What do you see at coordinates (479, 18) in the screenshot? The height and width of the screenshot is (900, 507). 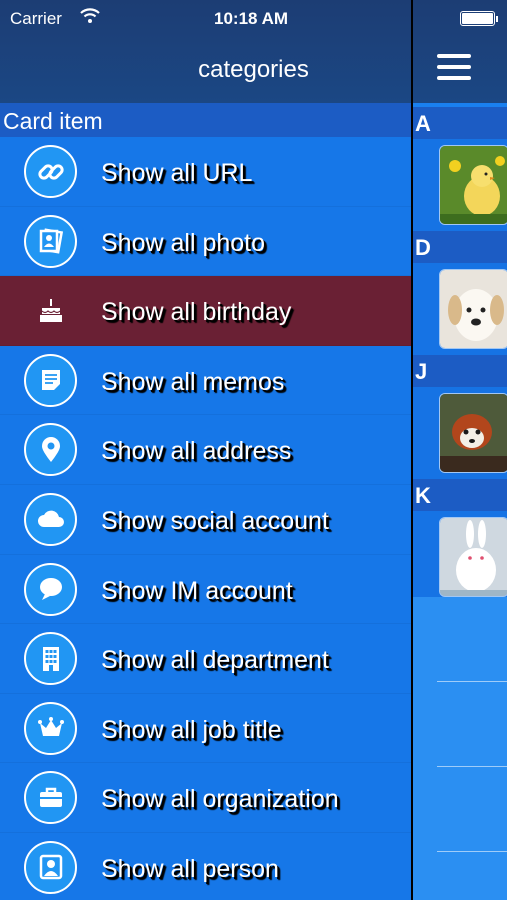 I see `battery-icon` at bounding box center [479, 18].